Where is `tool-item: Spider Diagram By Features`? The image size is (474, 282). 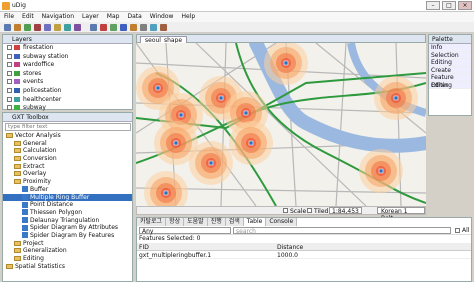
tool-item: Spider Diagram By Features is located at coordinates (67, 236).